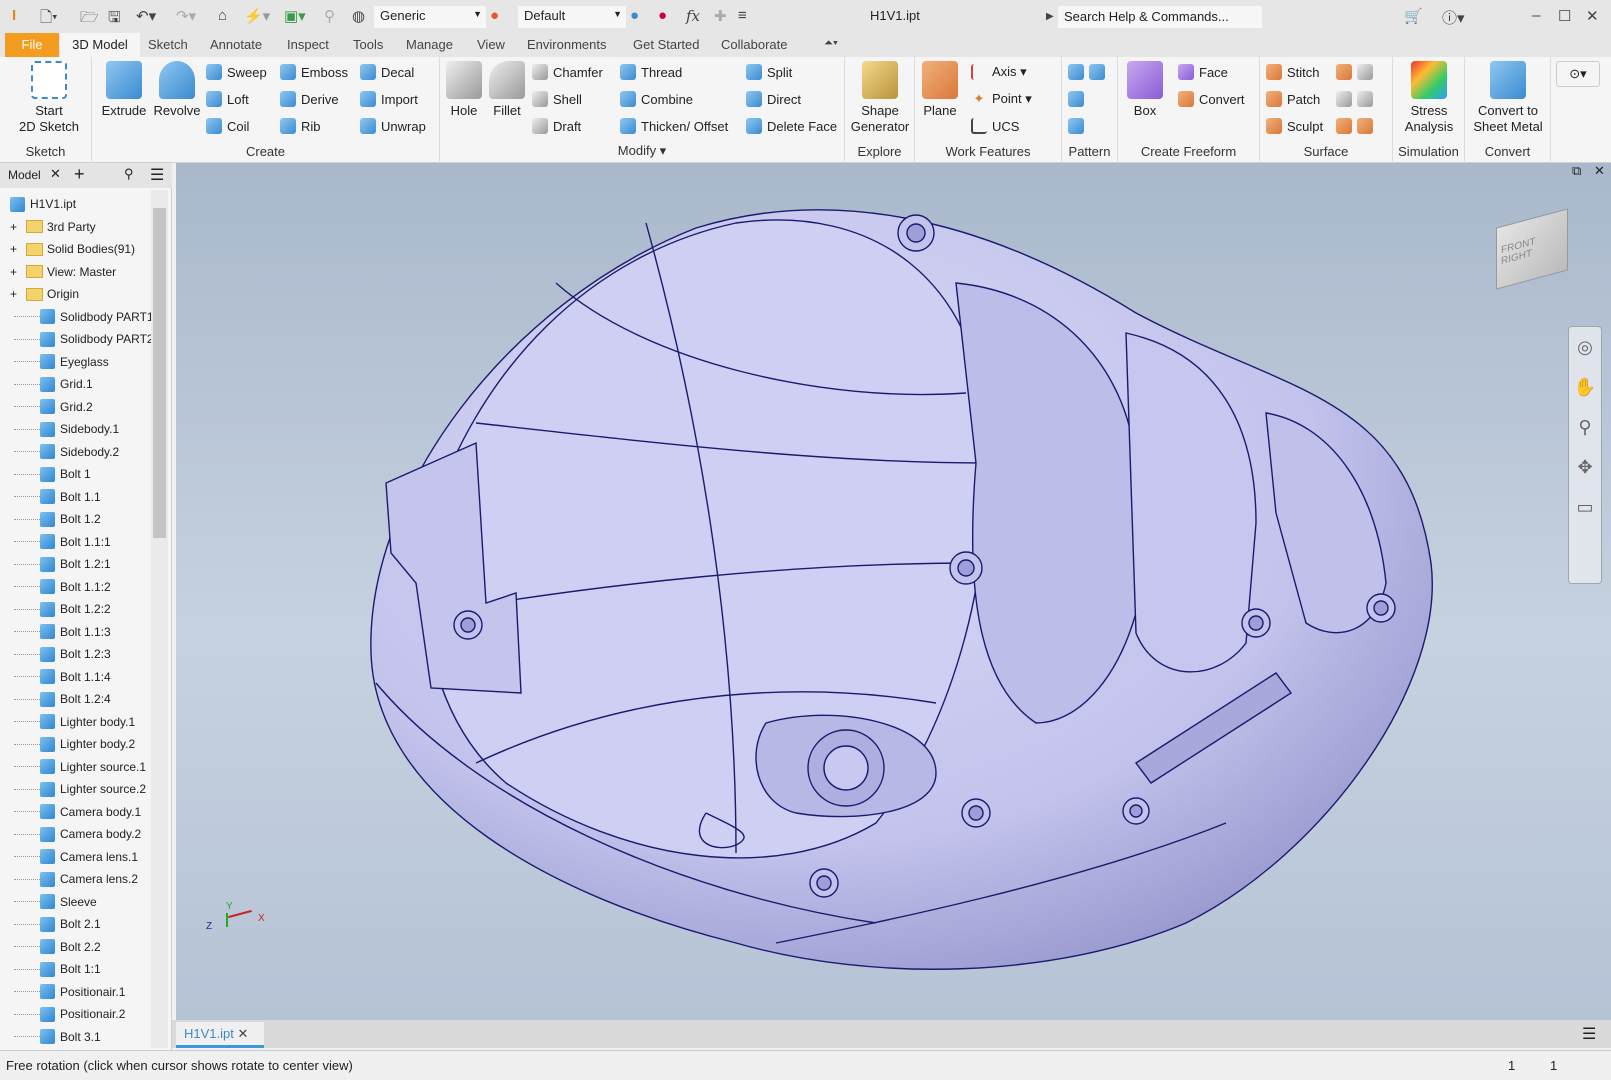 Image resolution: width=1611 pixels, height=1080 pixels. Describe the element at coordinates (1076, 99) in the screenshot. I see `circular-pattern-button` at that location.